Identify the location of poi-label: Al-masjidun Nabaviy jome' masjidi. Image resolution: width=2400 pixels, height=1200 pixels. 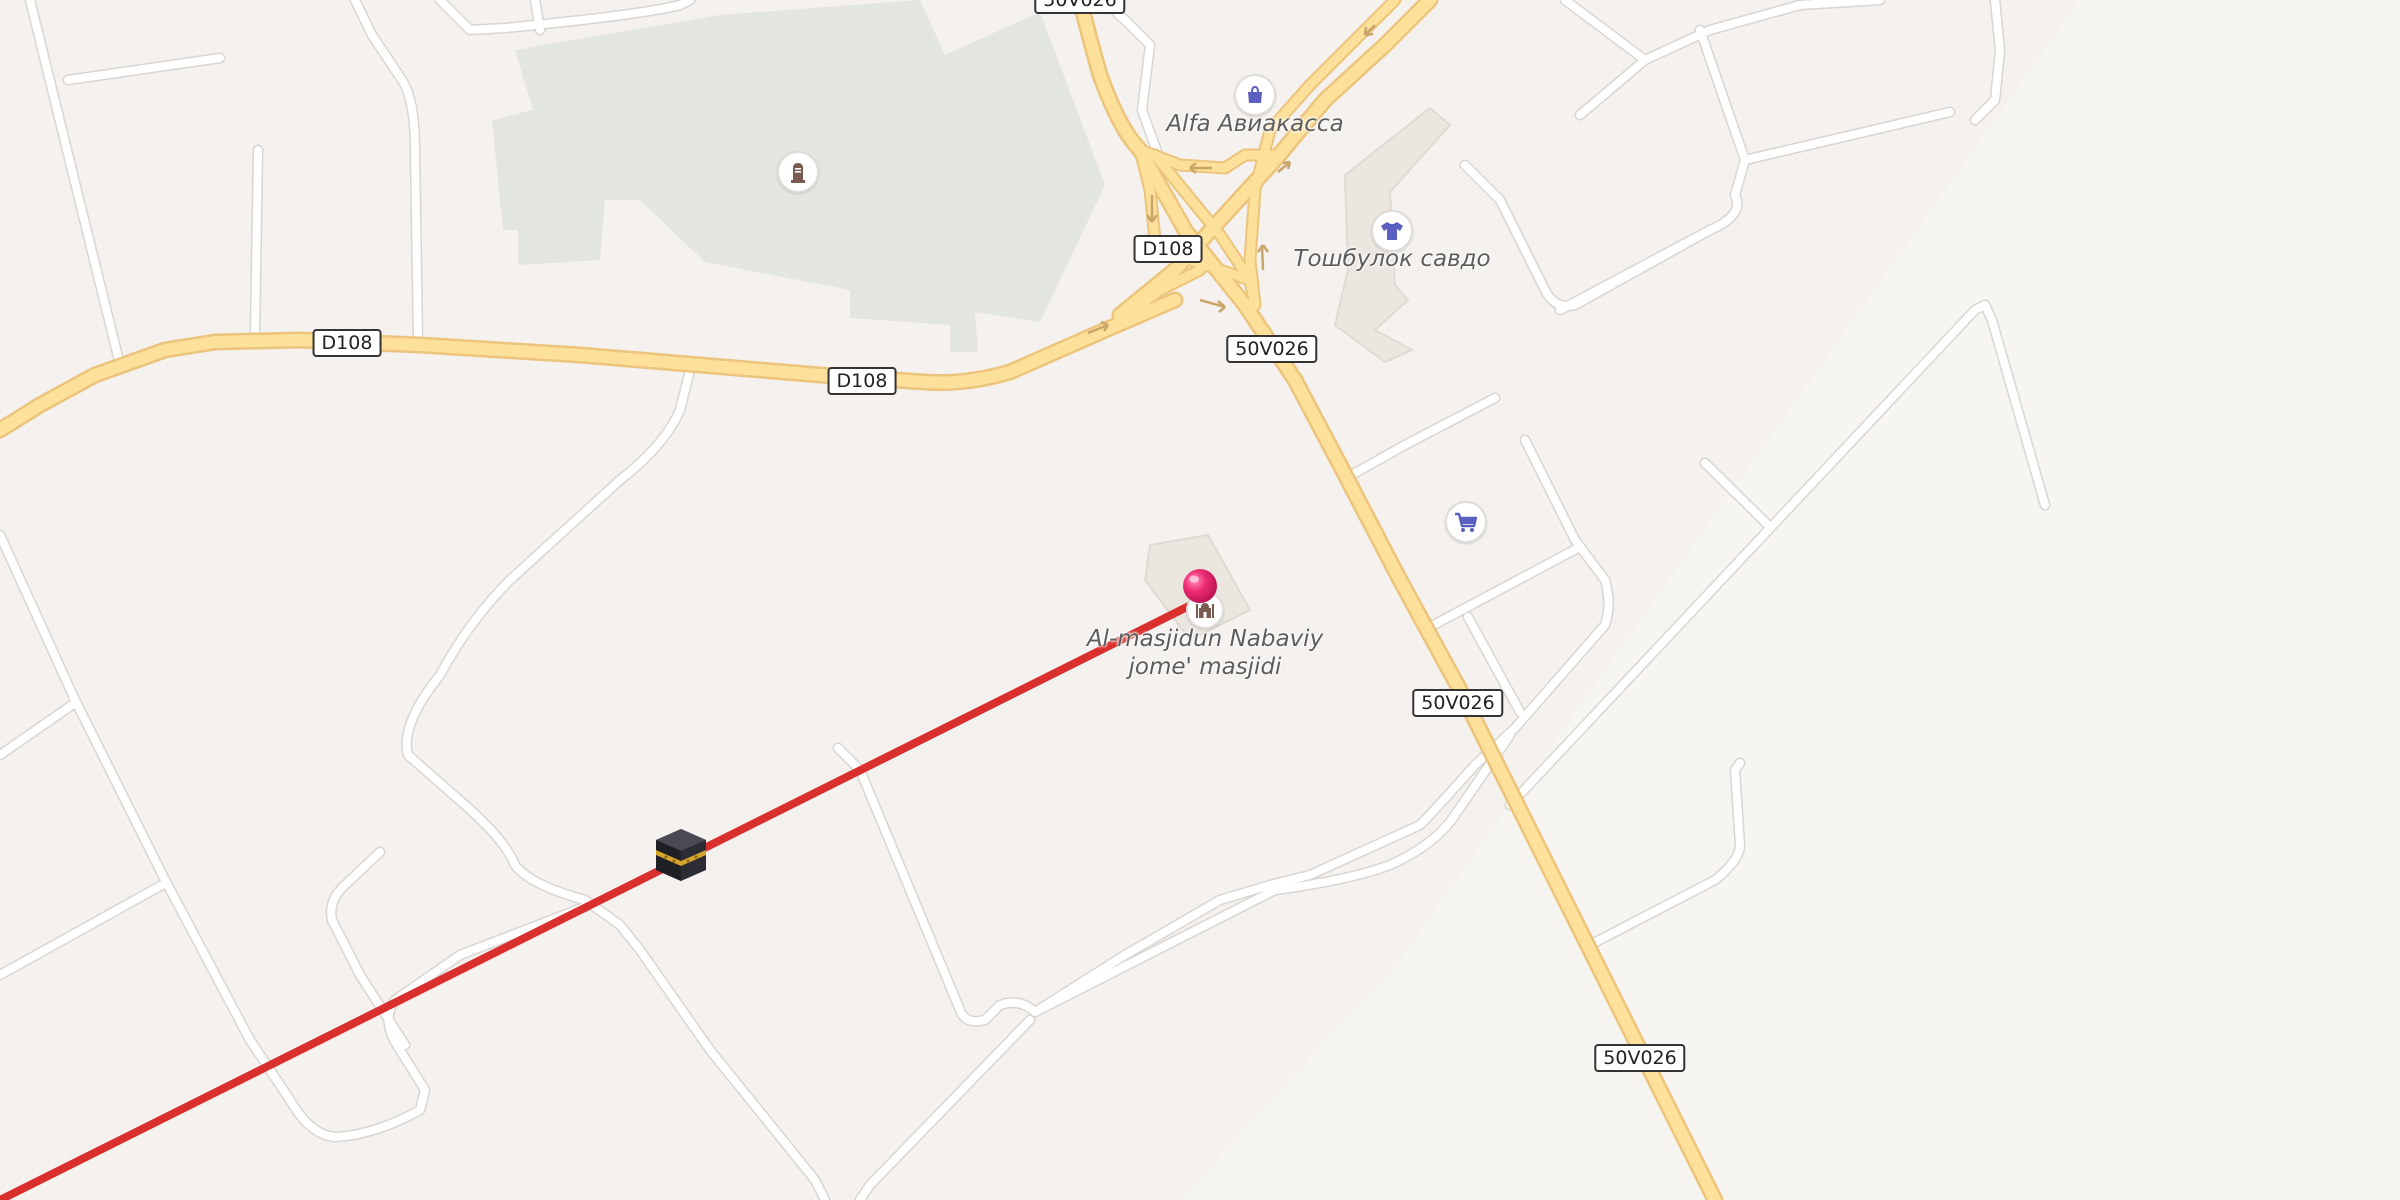
(1205, 653).